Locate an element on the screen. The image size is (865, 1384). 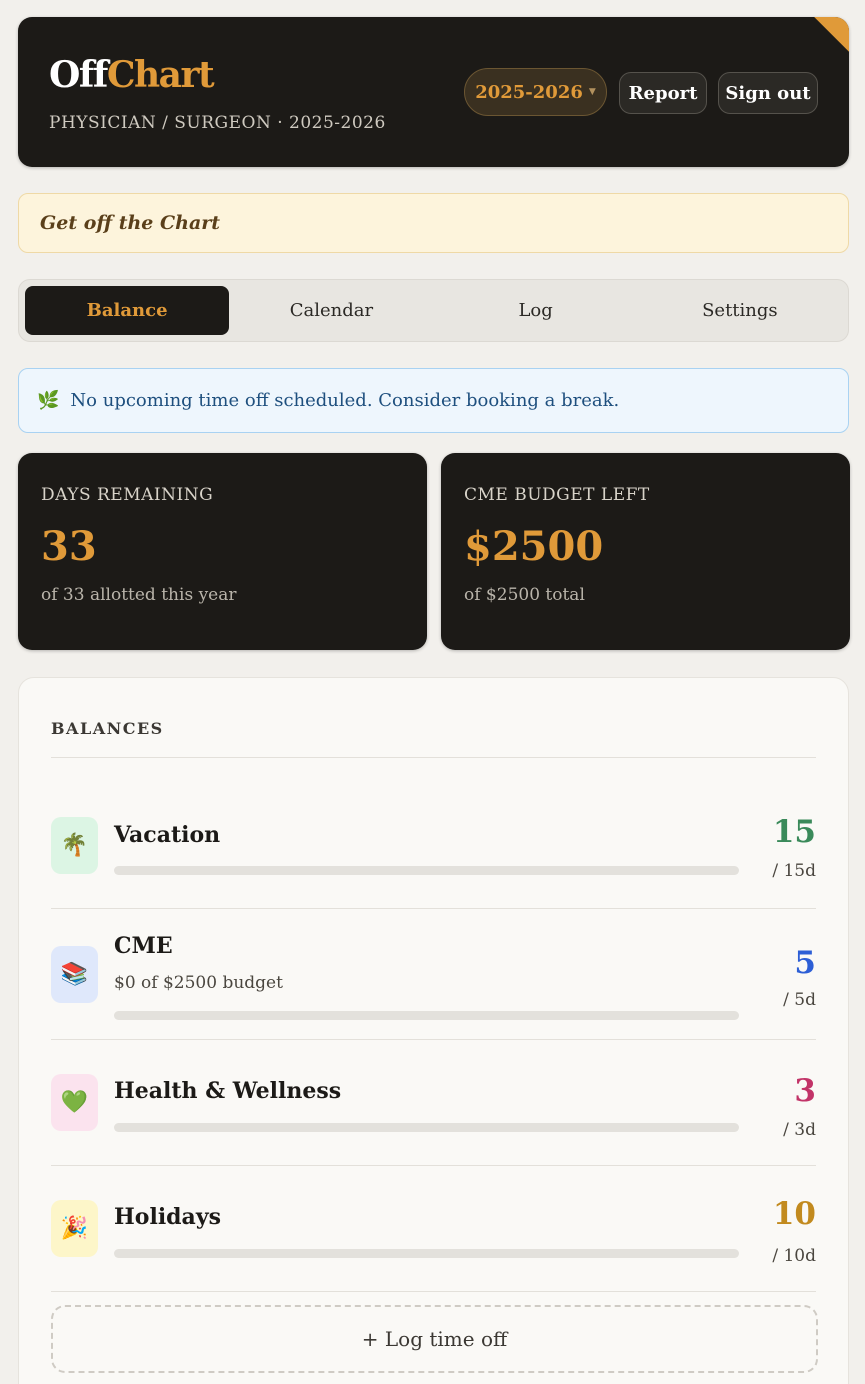
books-icon: 📚 is located at coordinates (74, 974).